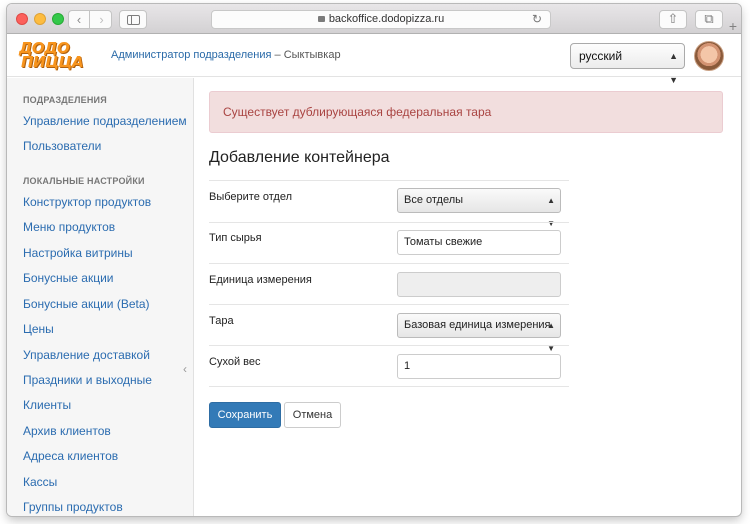  I want to click on share-icon: ⇧, so click(673, 18).